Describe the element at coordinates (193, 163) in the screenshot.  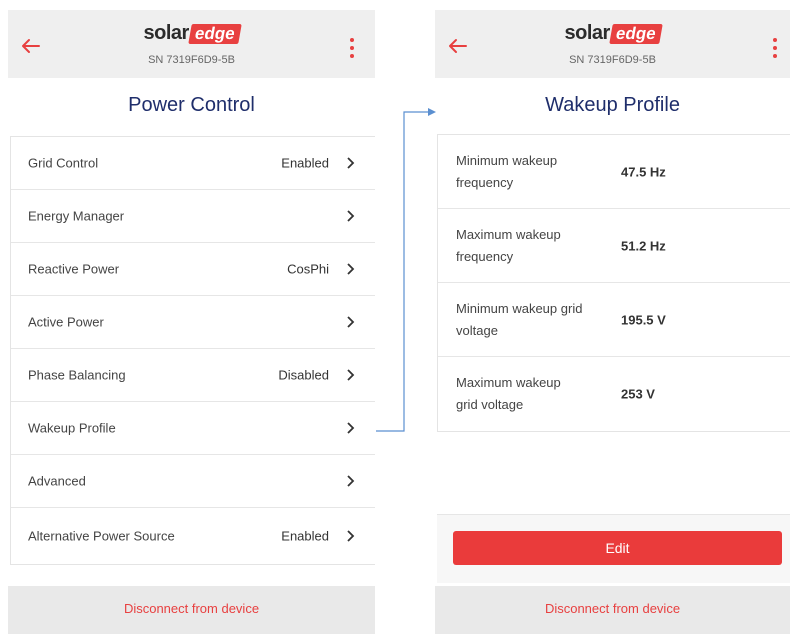
I see `menu-item-grid-control: Grid Control Enabled` at that location.